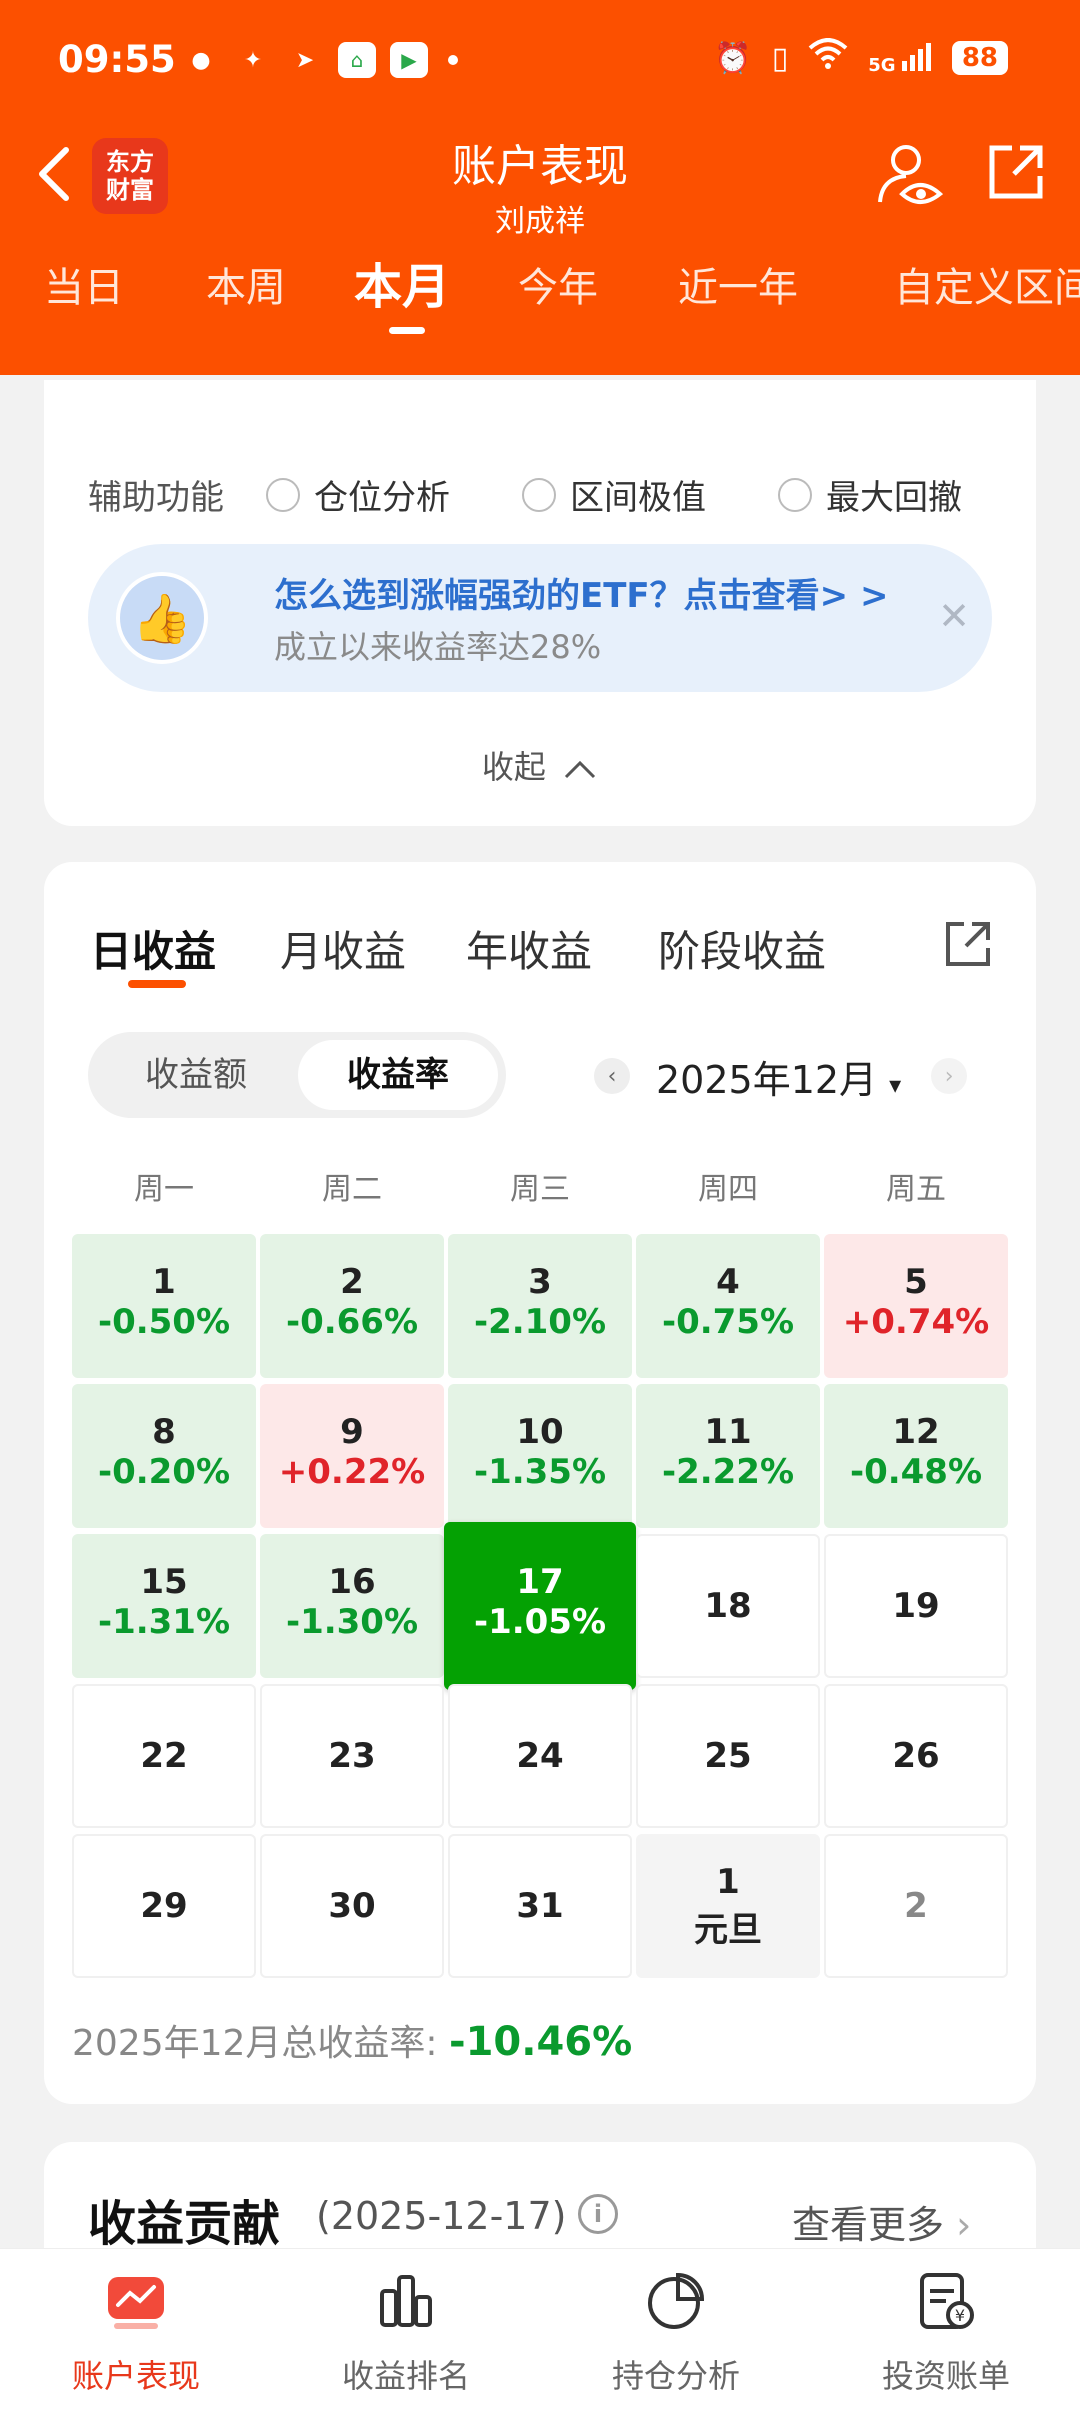  I want to click on calendar-day: 10 -1.35%, so click(540, 1456).